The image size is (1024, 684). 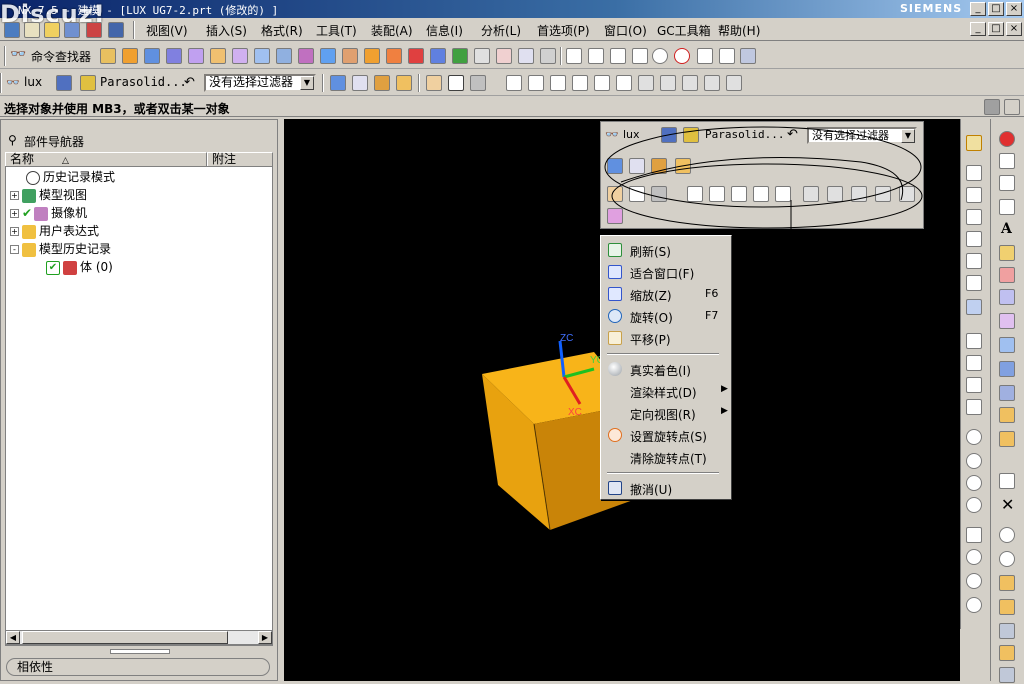 What do you see at coordinates (558, 83) in the screenshot?
I see `snap-control-icon` at bounding box center [558, 83].